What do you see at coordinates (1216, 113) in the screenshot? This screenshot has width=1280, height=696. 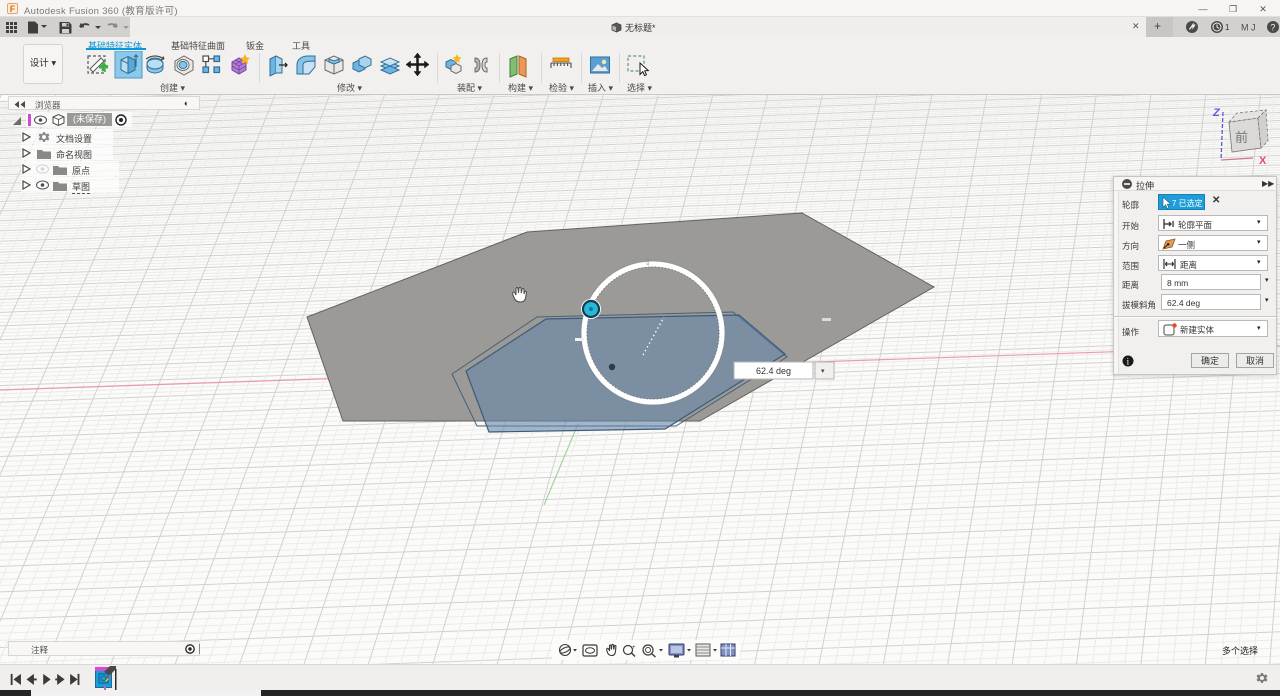 I see `svg-text: Z` at bounding box center [1216, 113].